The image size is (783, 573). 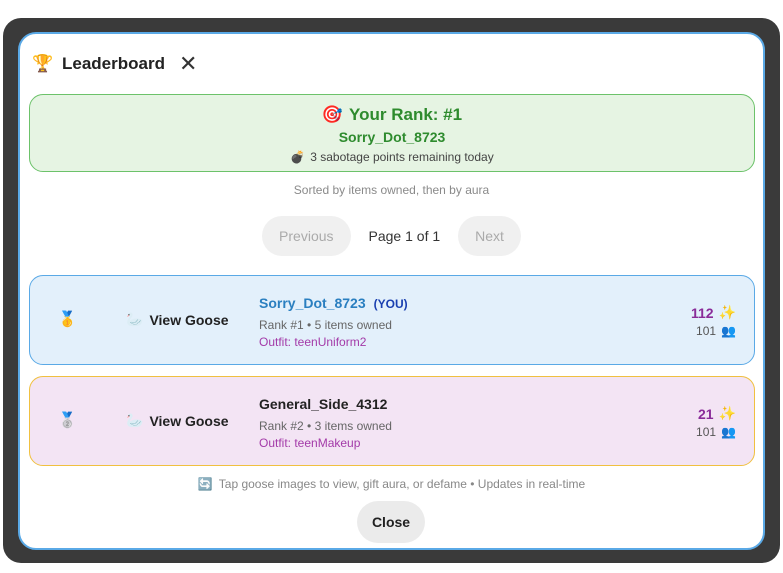 I want to click on rank-line: 🎯 Your Rank: #1, so click(x=392, y=115).